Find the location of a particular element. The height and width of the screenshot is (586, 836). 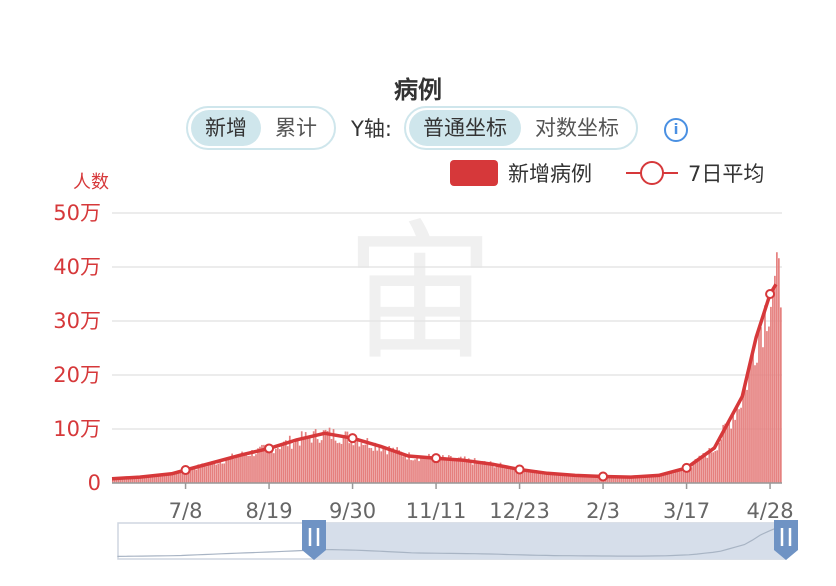

x-tick-label: 8/19 is located at coordinates (268, 511).